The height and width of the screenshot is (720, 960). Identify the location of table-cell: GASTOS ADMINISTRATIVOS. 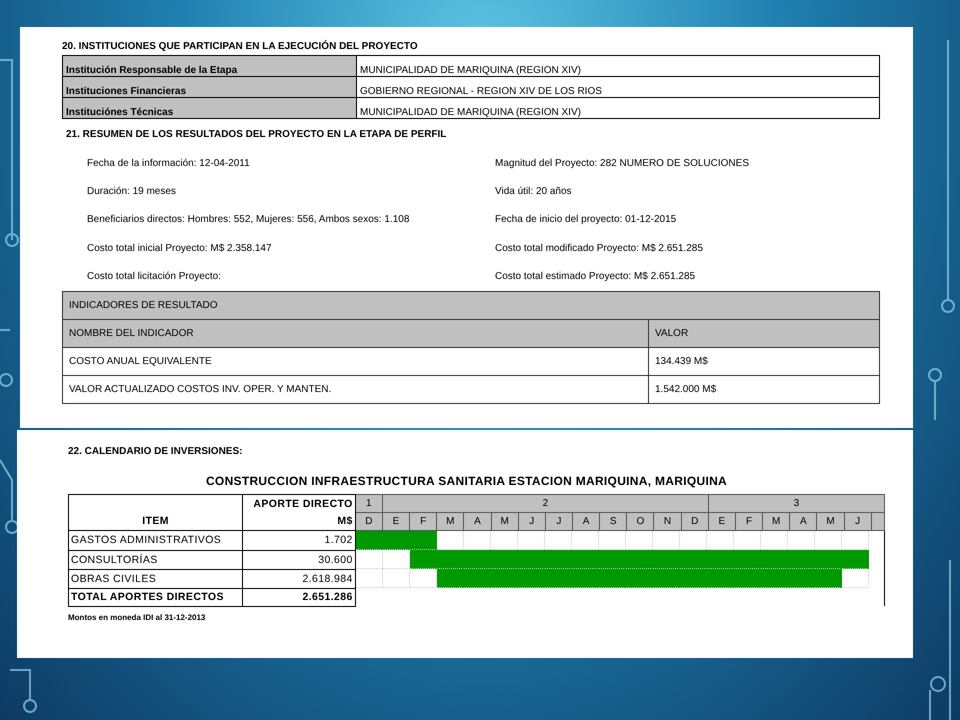
(155, 540).